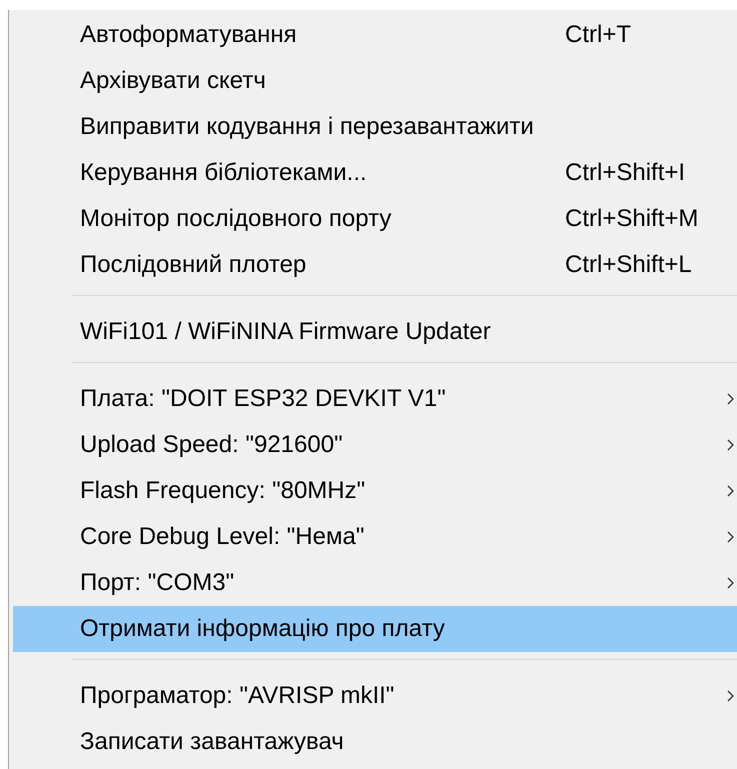 This screenshot has width=737, height=769. I want to click on menu-item: Записати завантажувач, so click(375, 742).